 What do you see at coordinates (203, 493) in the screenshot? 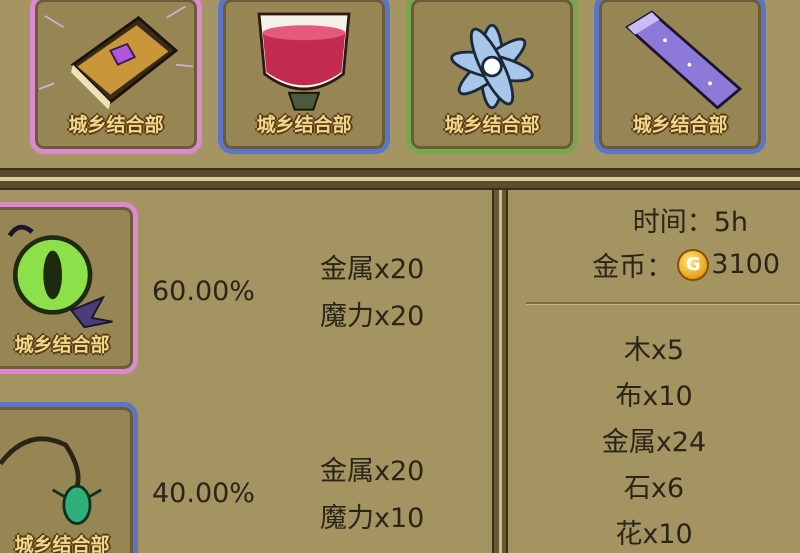
I see `success-rate: 40.00%` at bounding box center [203, 493].